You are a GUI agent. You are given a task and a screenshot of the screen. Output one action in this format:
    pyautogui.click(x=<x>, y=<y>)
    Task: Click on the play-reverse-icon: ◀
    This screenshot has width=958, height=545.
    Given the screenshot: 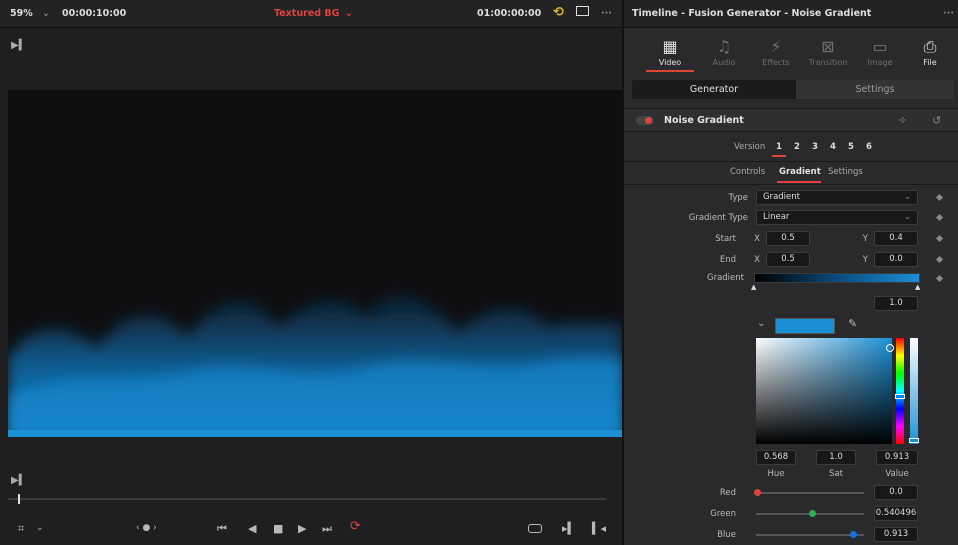 What is the action you would take?
    pyautogui.click(x=252, y=528)
    